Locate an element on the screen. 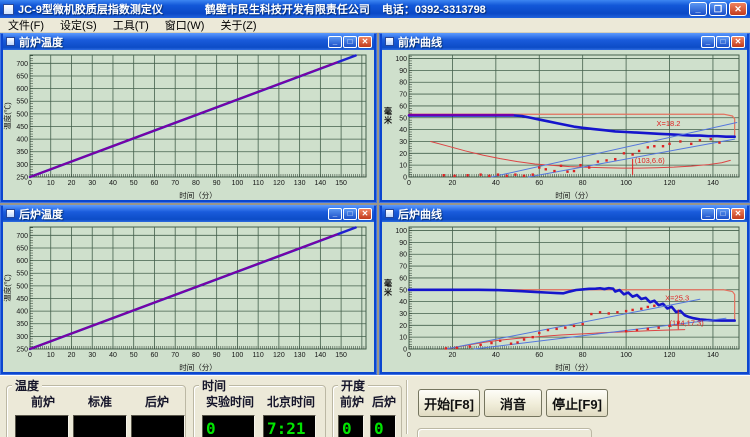 This screenshot has width=750, height=437. menu-file: 文件(F) is located at coordinates (26, 25).